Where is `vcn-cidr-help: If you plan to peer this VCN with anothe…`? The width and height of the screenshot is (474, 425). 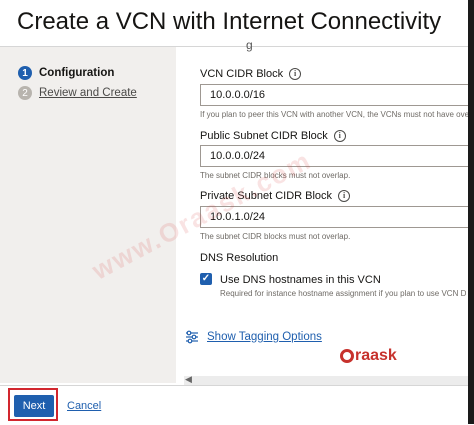
vcn-cidr-help: If you plan to peer this VCN with anothe… is located at coordinates (335, 114).